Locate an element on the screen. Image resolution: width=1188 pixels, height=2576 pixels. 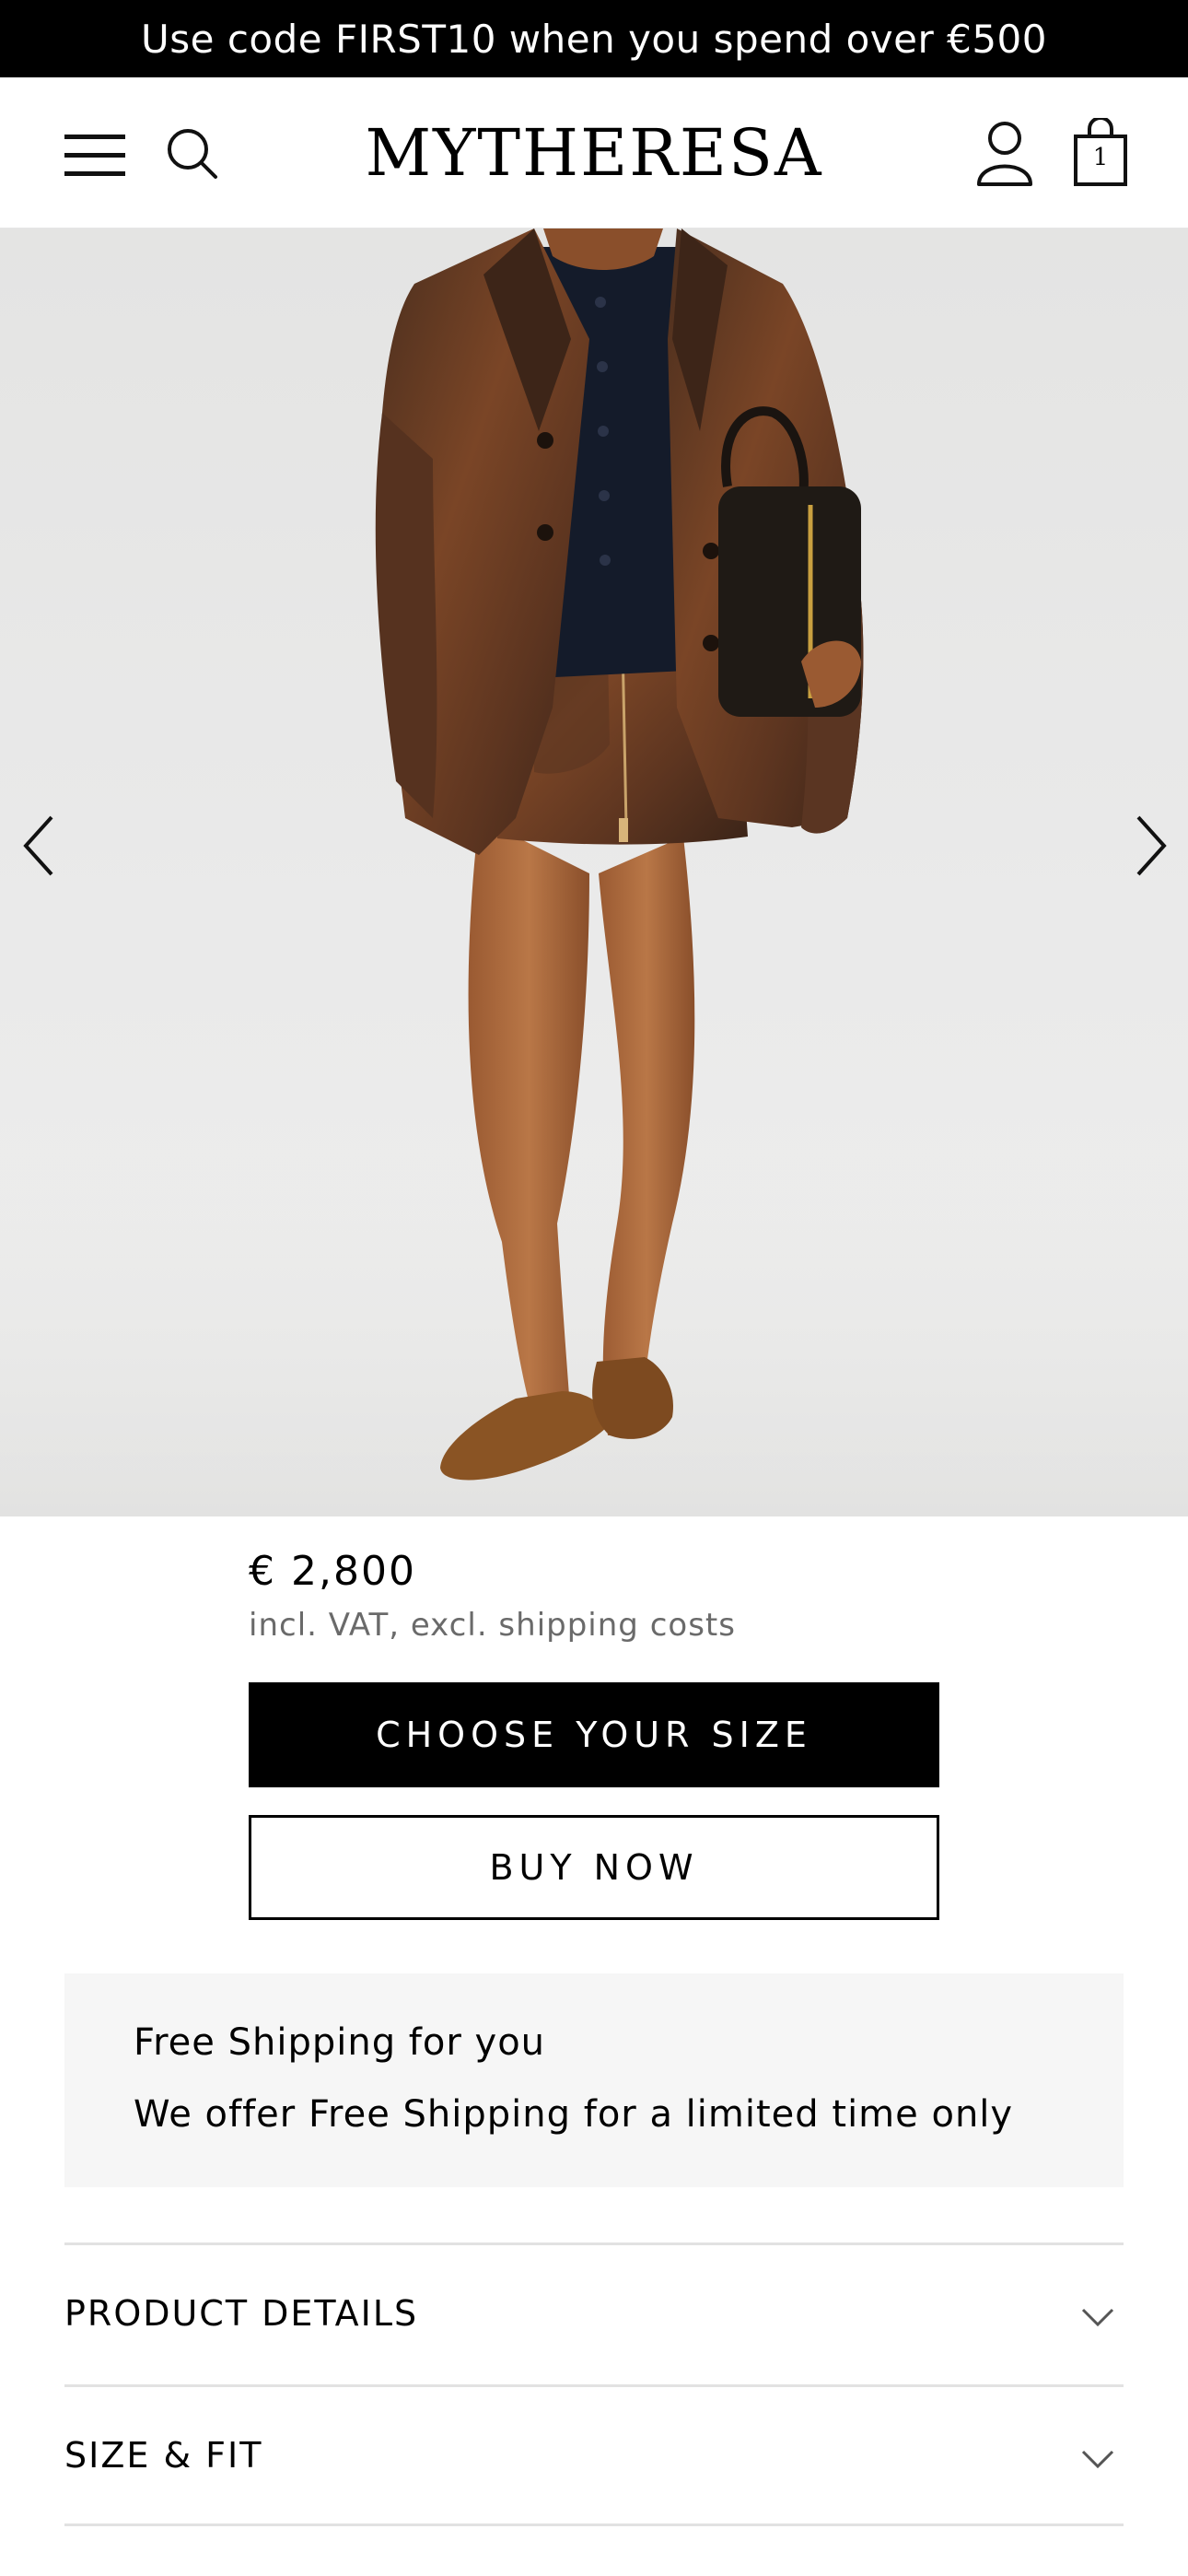
site-header: MYTHERESA 1 is located at coordinates (594, 152).